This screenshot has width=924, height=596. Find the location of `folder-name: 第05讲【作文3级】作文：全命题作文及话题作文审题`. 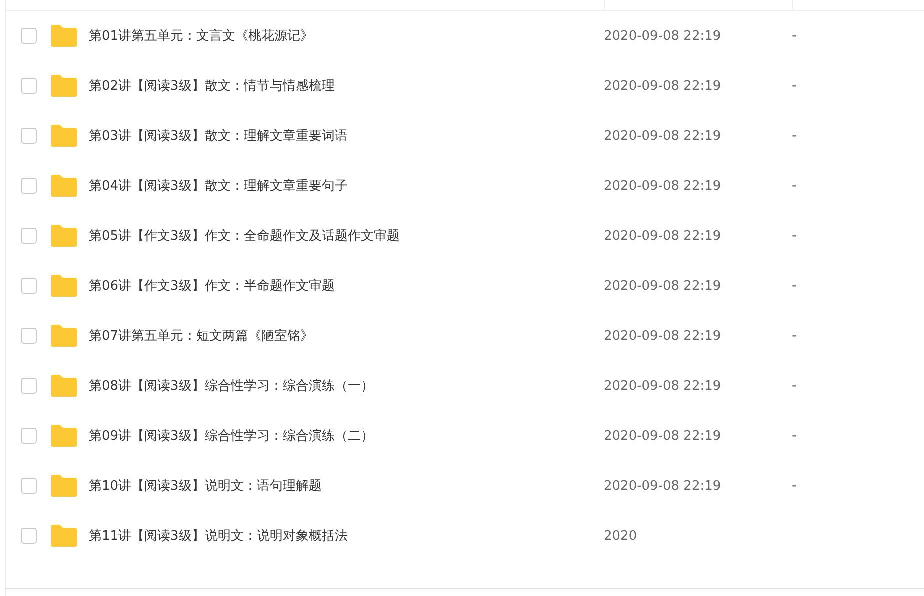

folder-name: 第05讲【作文3级】作文：全命题作文及话题作文审题 is located at coordinates (346, 236).